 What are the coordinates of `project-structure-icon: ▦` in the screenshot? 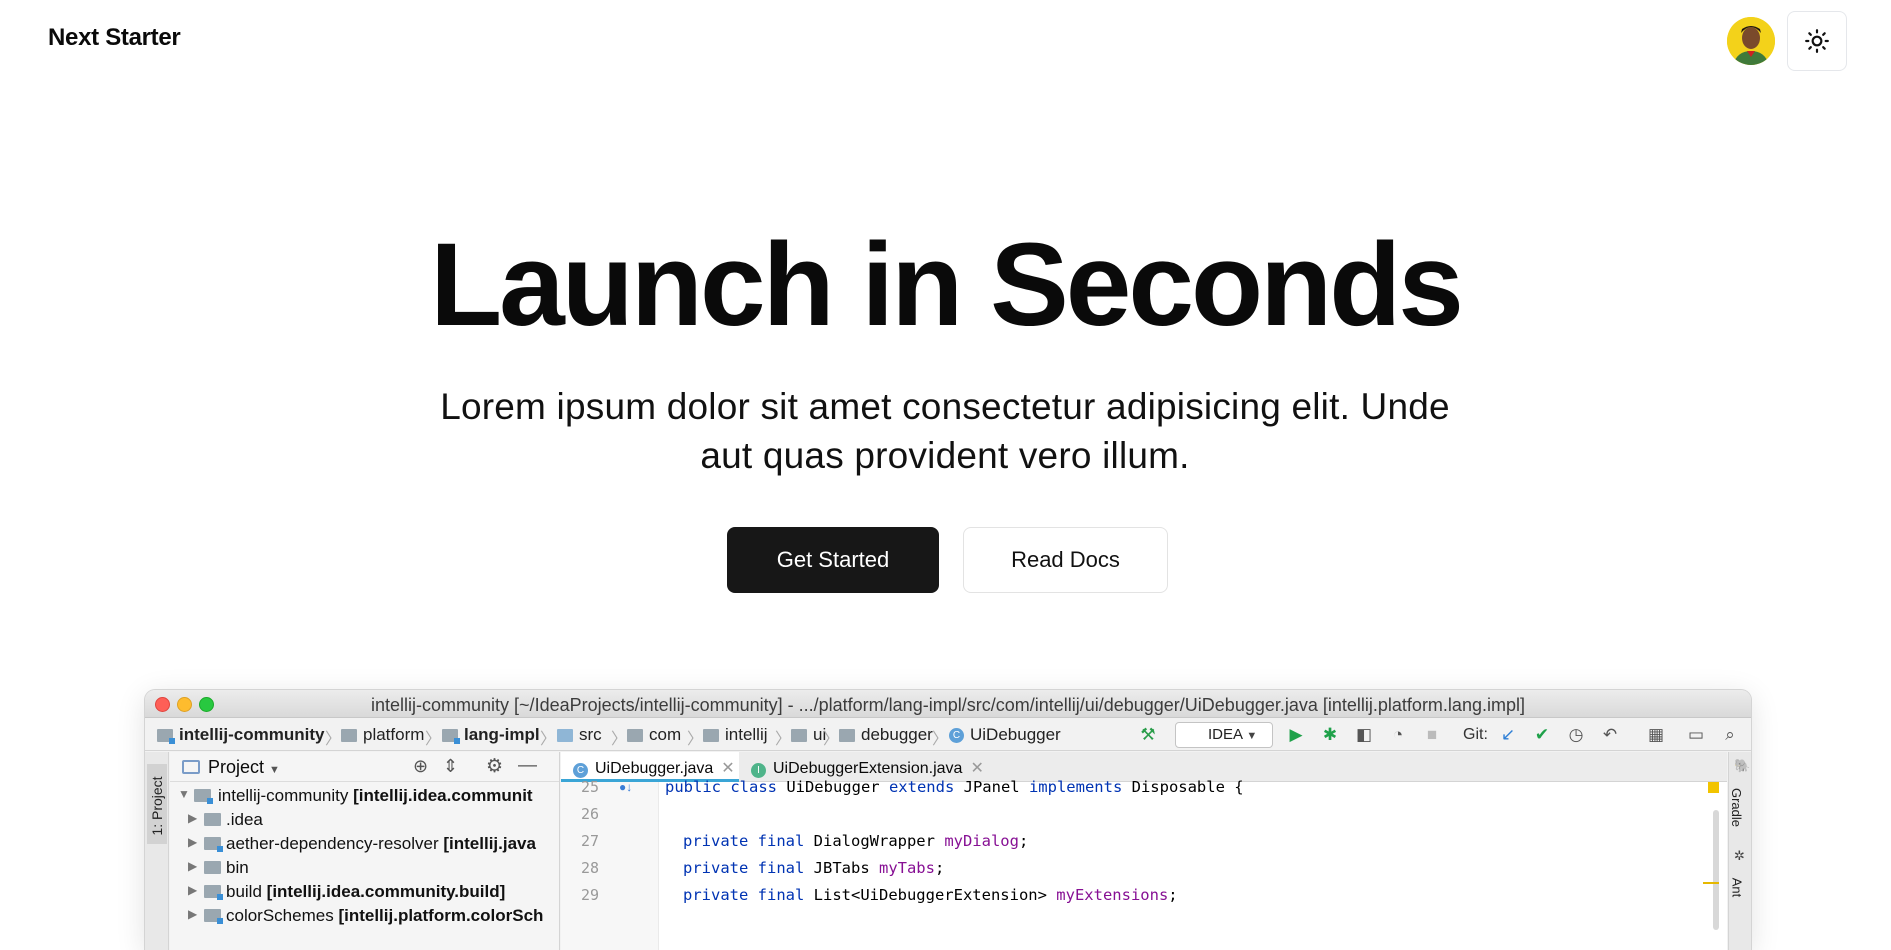 It's located at (1656, 735).